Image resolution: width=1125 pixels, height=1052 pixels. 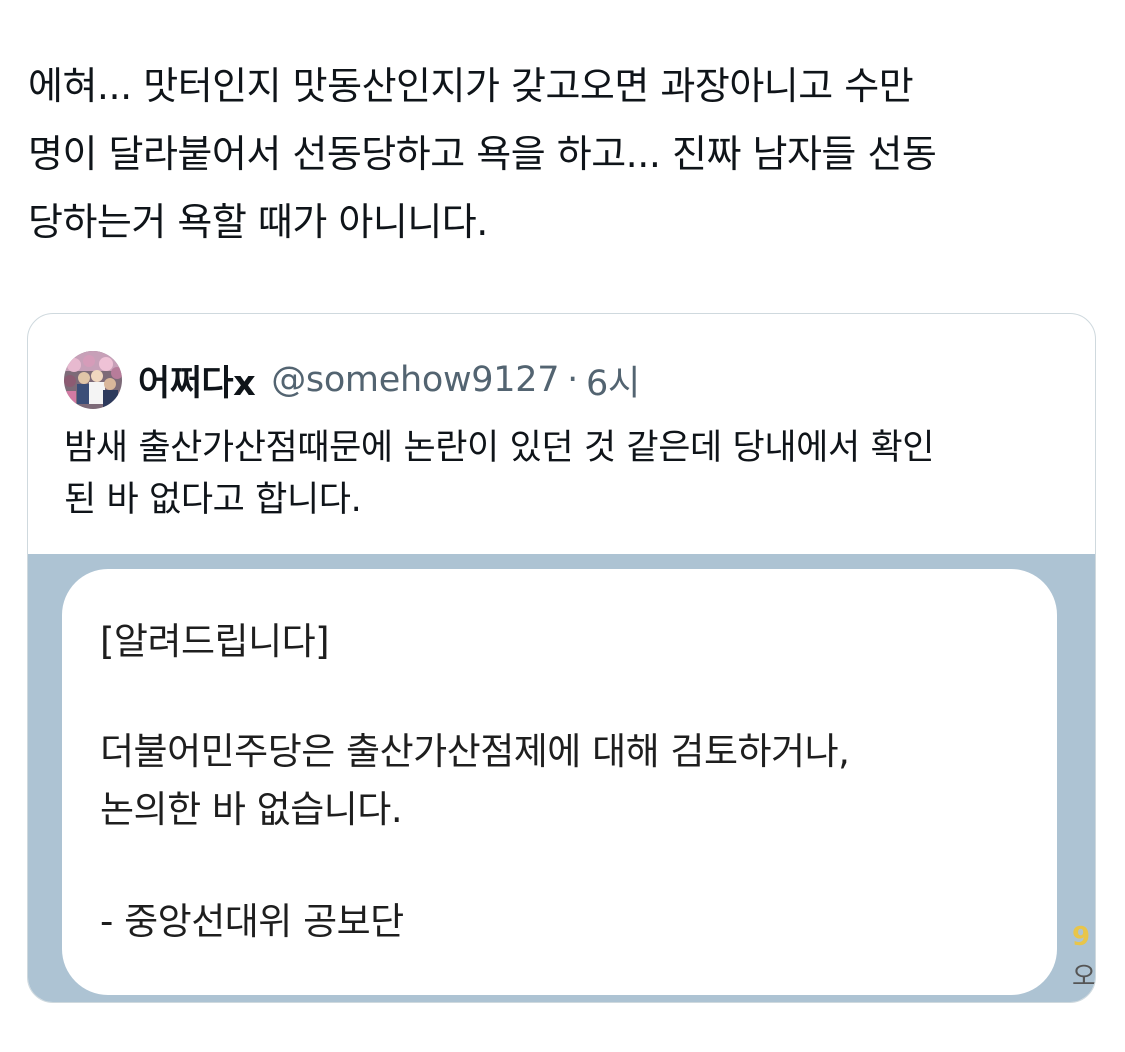 I want to click on author-name: 어쩌다x, so click(x=197, y=380).